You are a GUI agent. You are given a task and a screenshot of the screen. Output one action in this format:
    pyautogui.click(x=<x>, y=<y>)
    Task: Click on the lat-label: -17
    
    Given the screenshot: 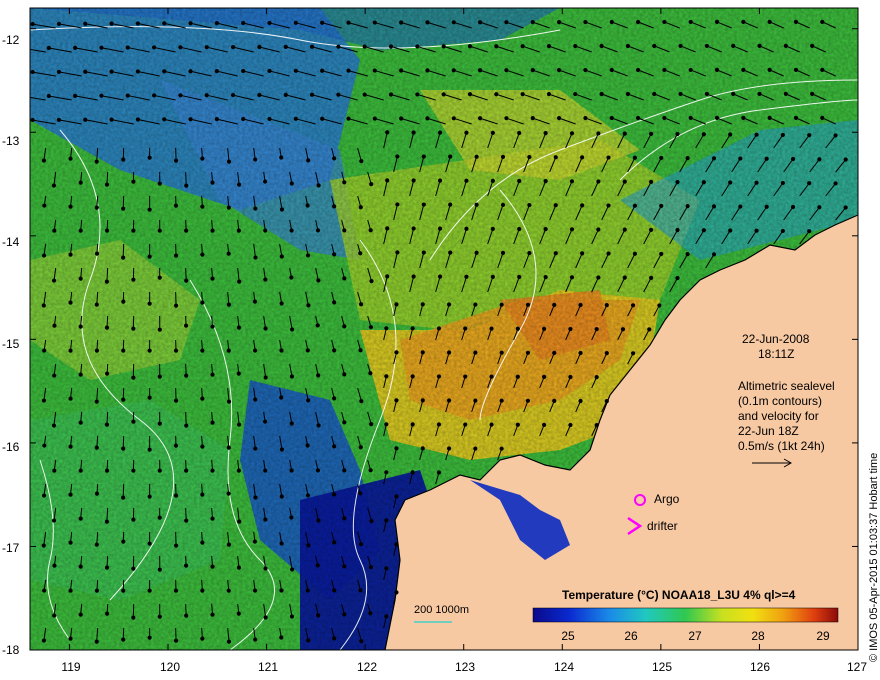 What is the action you would take?
    pyautogui.click(x=11, y=548)
    